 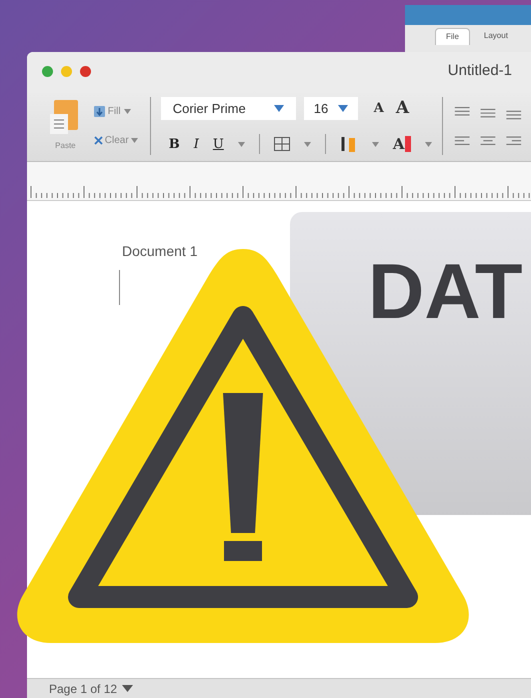 I want to click on window-title: Untitled-1, so click(x=480, y=70).